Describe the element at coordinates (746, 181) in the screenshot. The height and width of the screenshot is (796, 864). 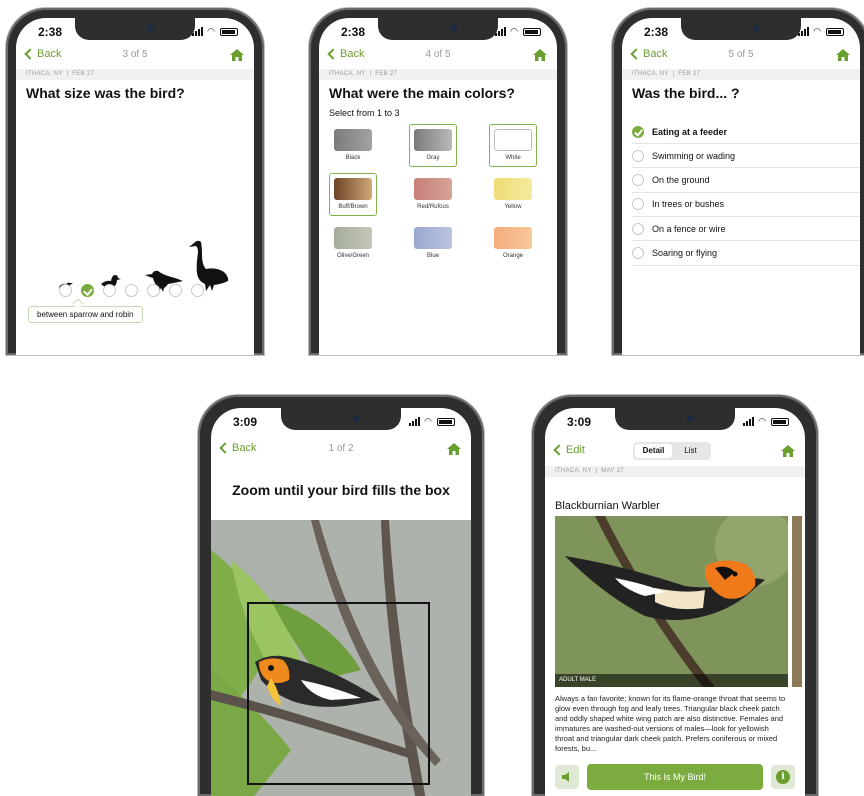
I see `behavior-option: On the ground` at that location.